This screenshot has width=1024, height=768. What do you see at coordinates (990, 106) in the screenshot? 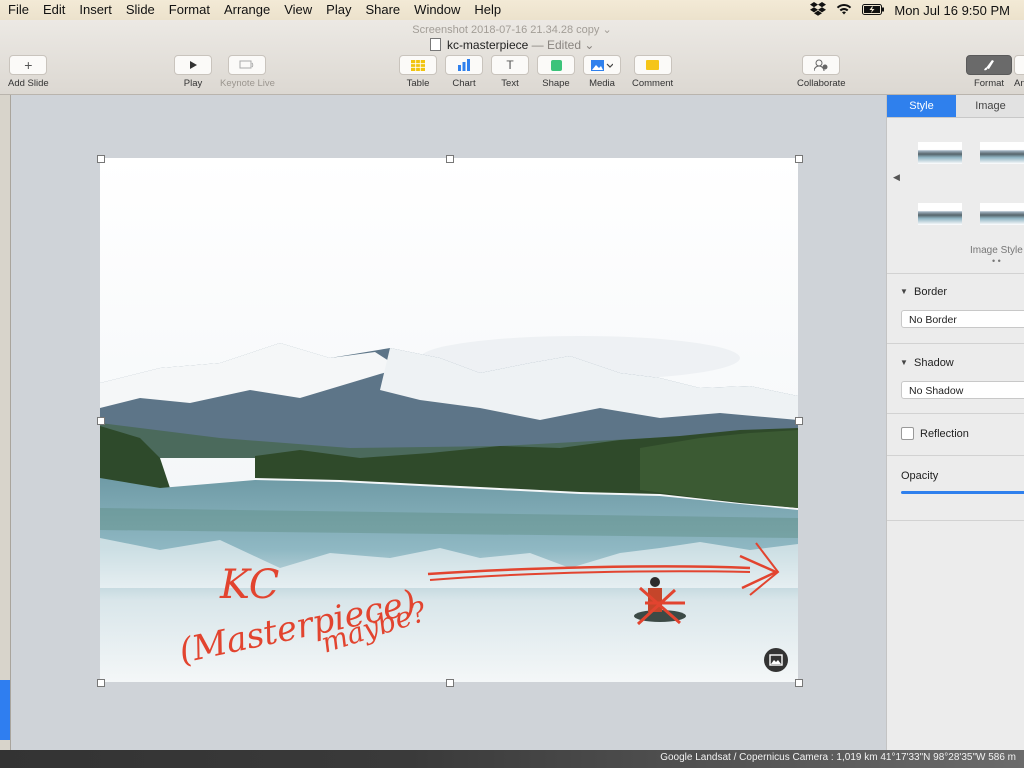
I see `tab-image: Image` at bounding box center [990, 106].